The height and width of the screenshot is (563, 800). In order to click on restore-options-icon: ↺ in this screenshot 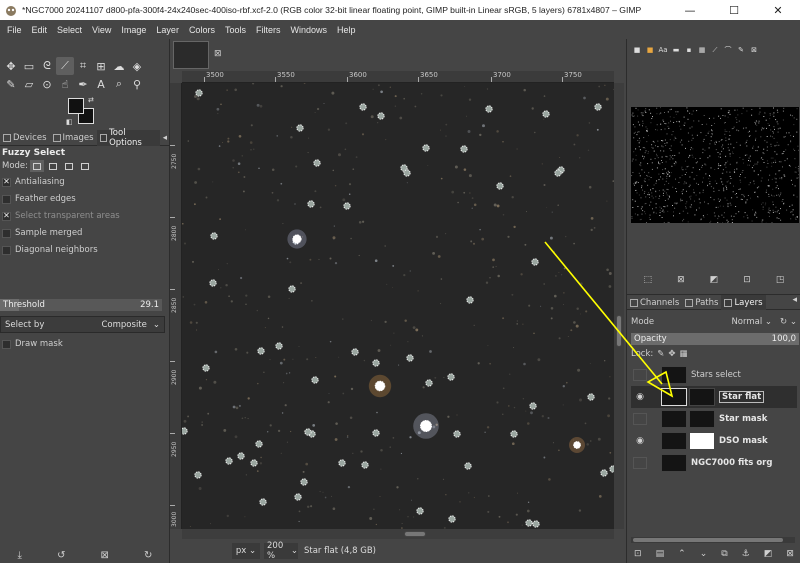, I will do `click(61, 555)`.